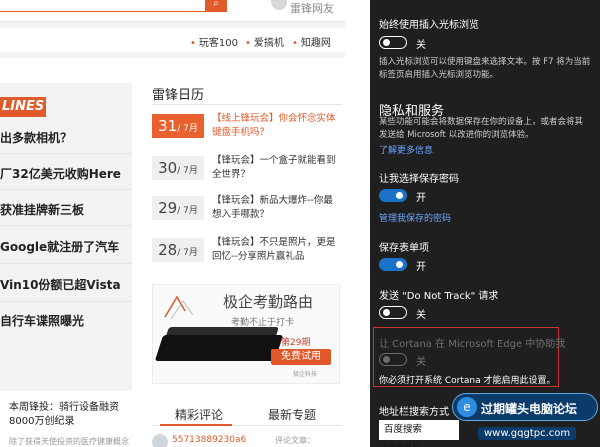 This screenshot has height=447, width=600. I want to click on forum-watermark: e 过期罐头电脑论坛, so click(525, 407).